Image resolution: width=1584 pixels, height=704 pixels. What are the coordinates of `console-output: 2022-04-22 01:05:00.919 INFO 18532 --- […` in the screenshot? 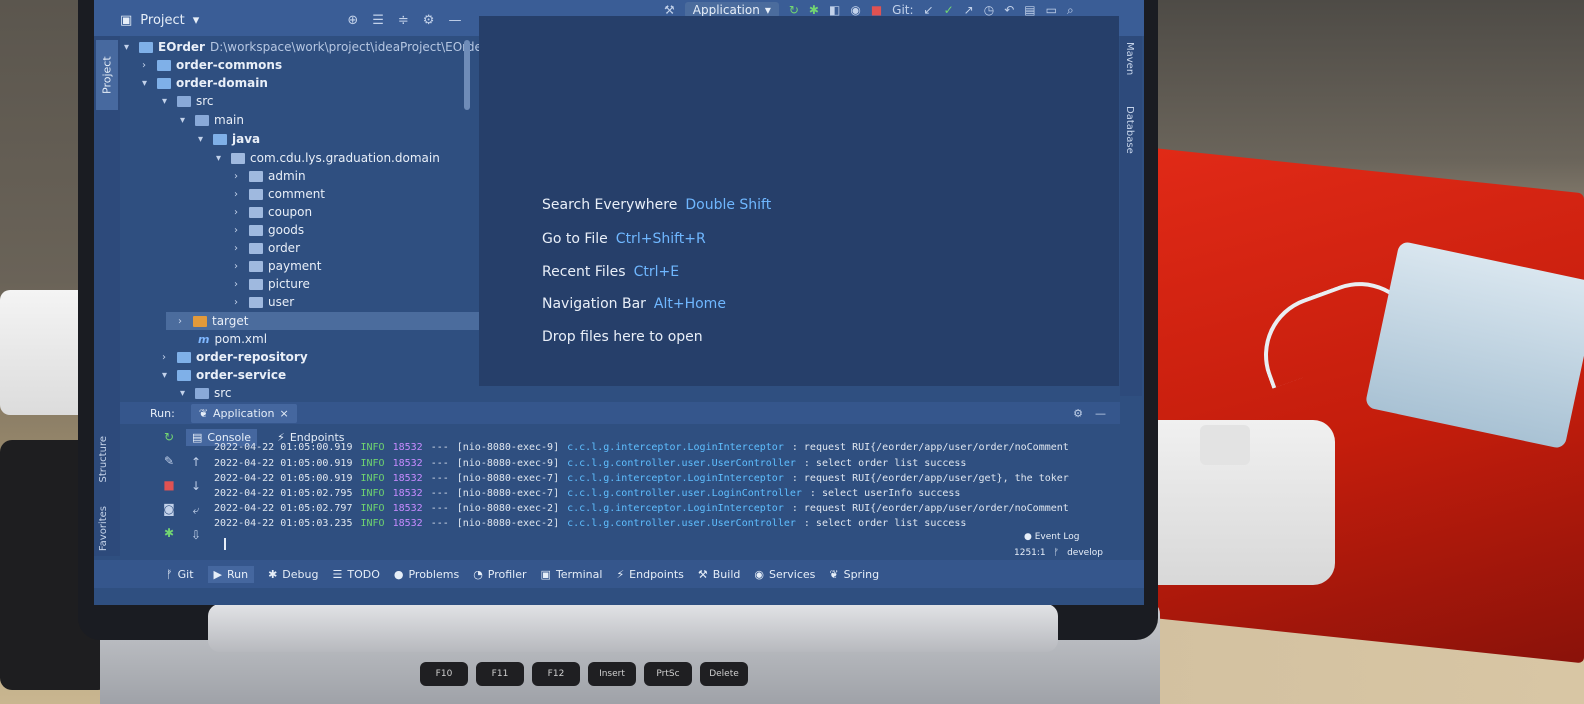 It's located at (654, 494).